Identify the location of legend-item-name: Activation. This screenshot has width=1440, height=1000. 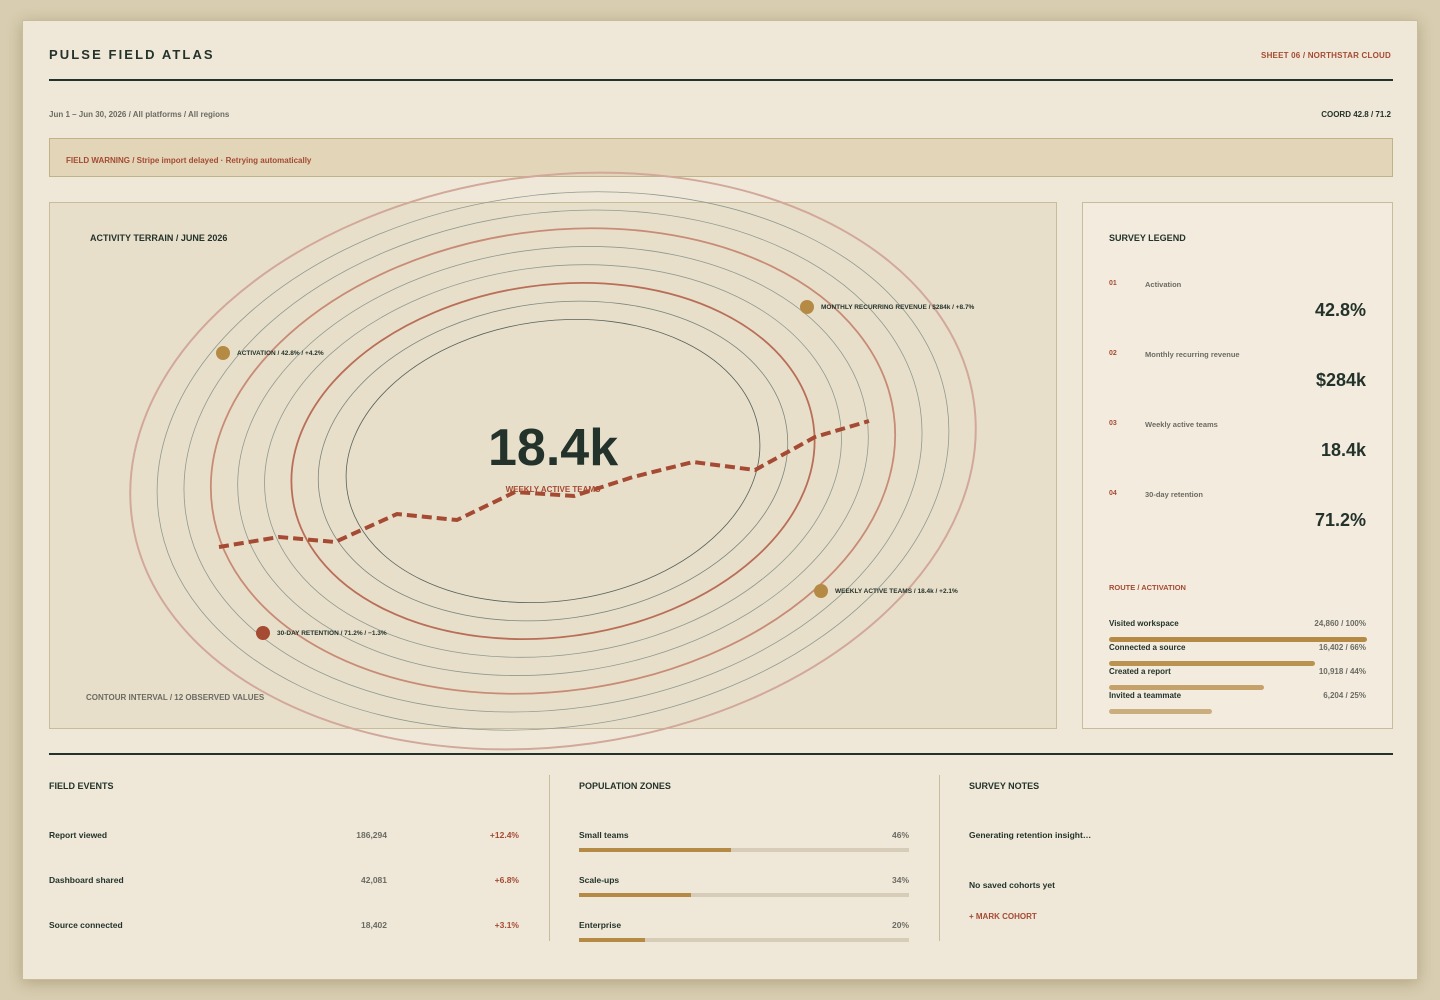
(1163, 284).